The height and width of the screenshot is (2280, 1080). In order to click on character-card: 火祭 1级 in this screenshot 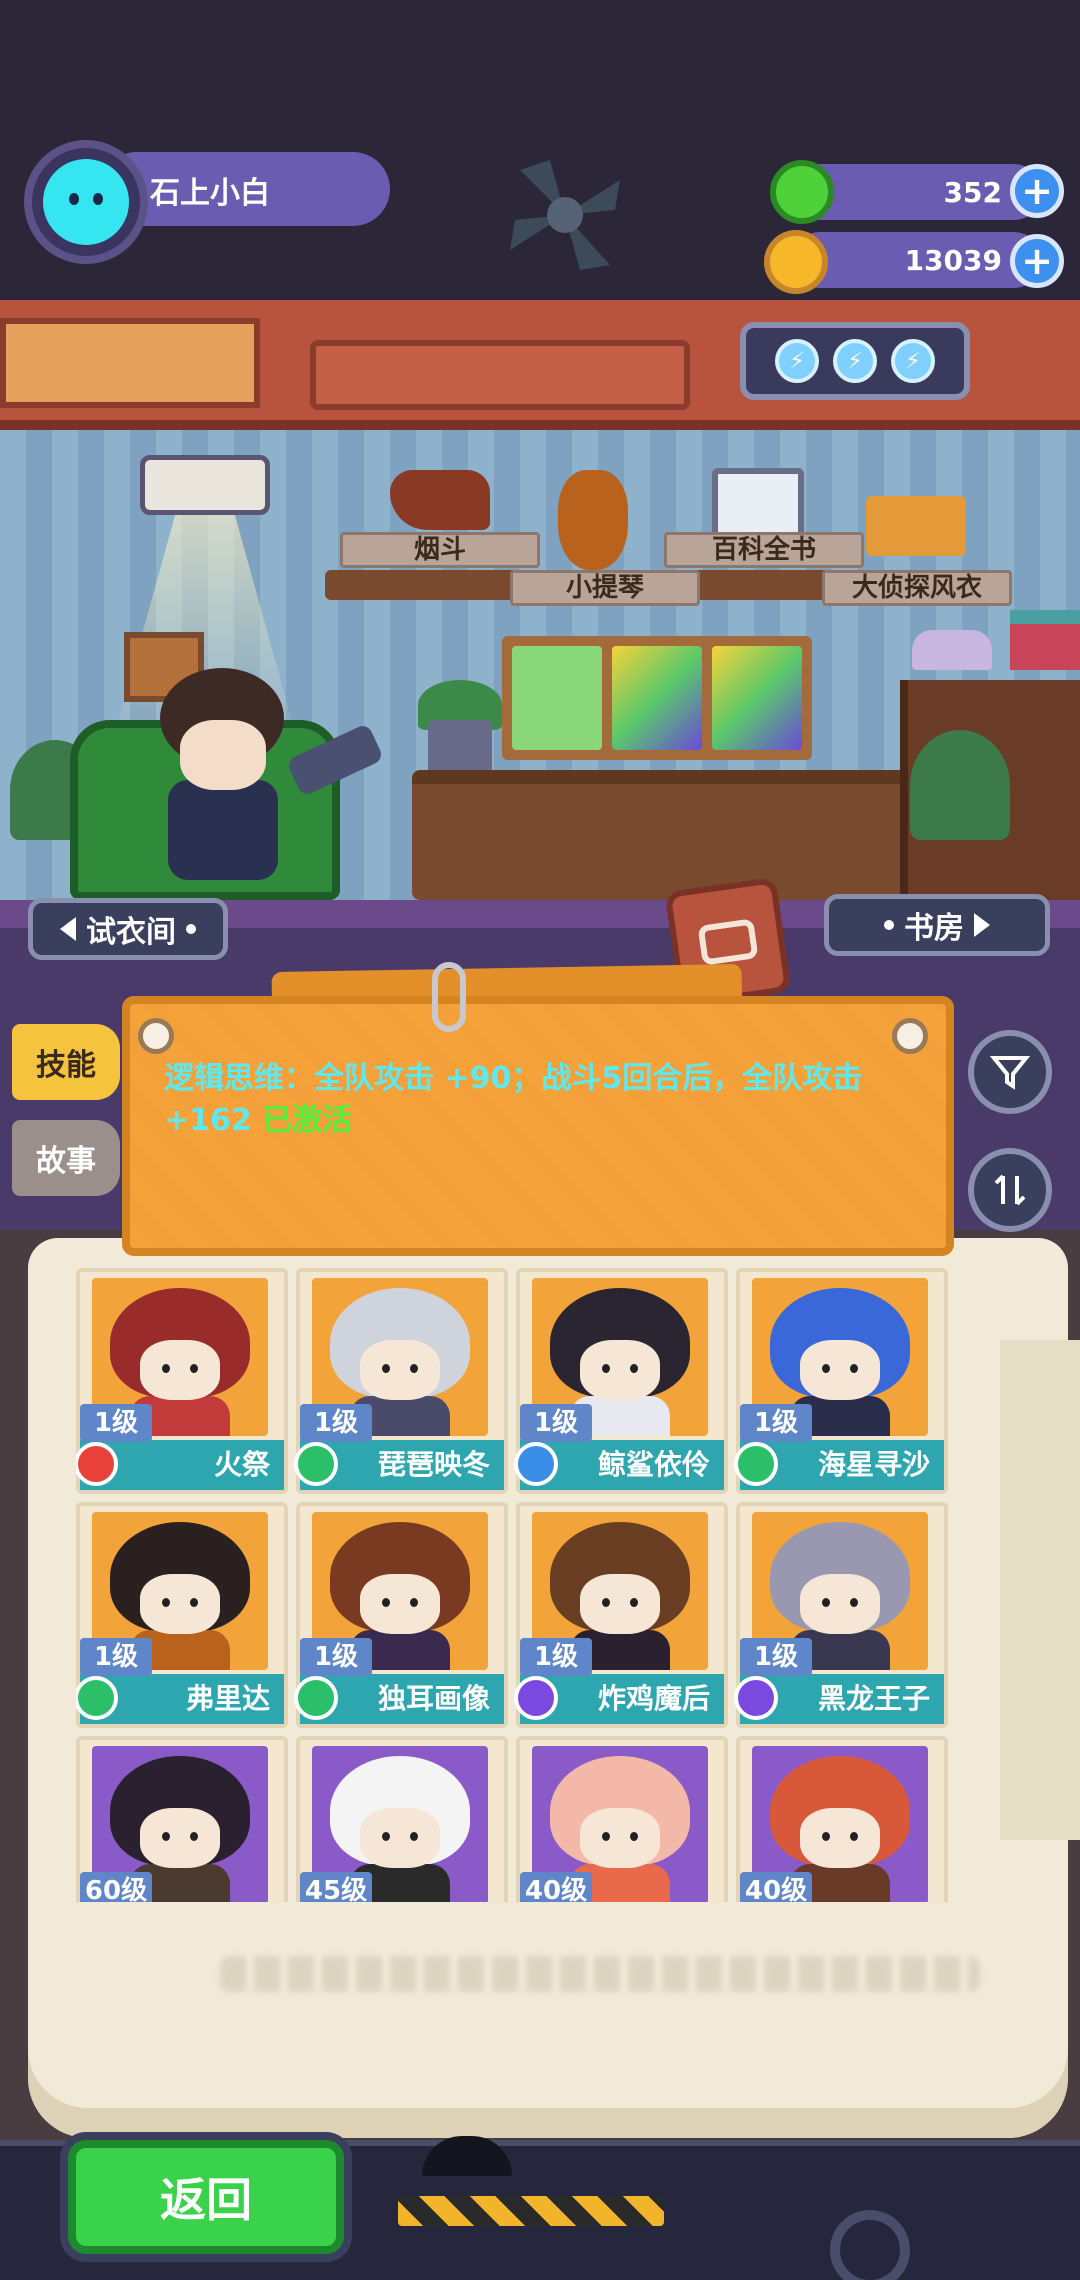, I will do `click(182, 1381)`.